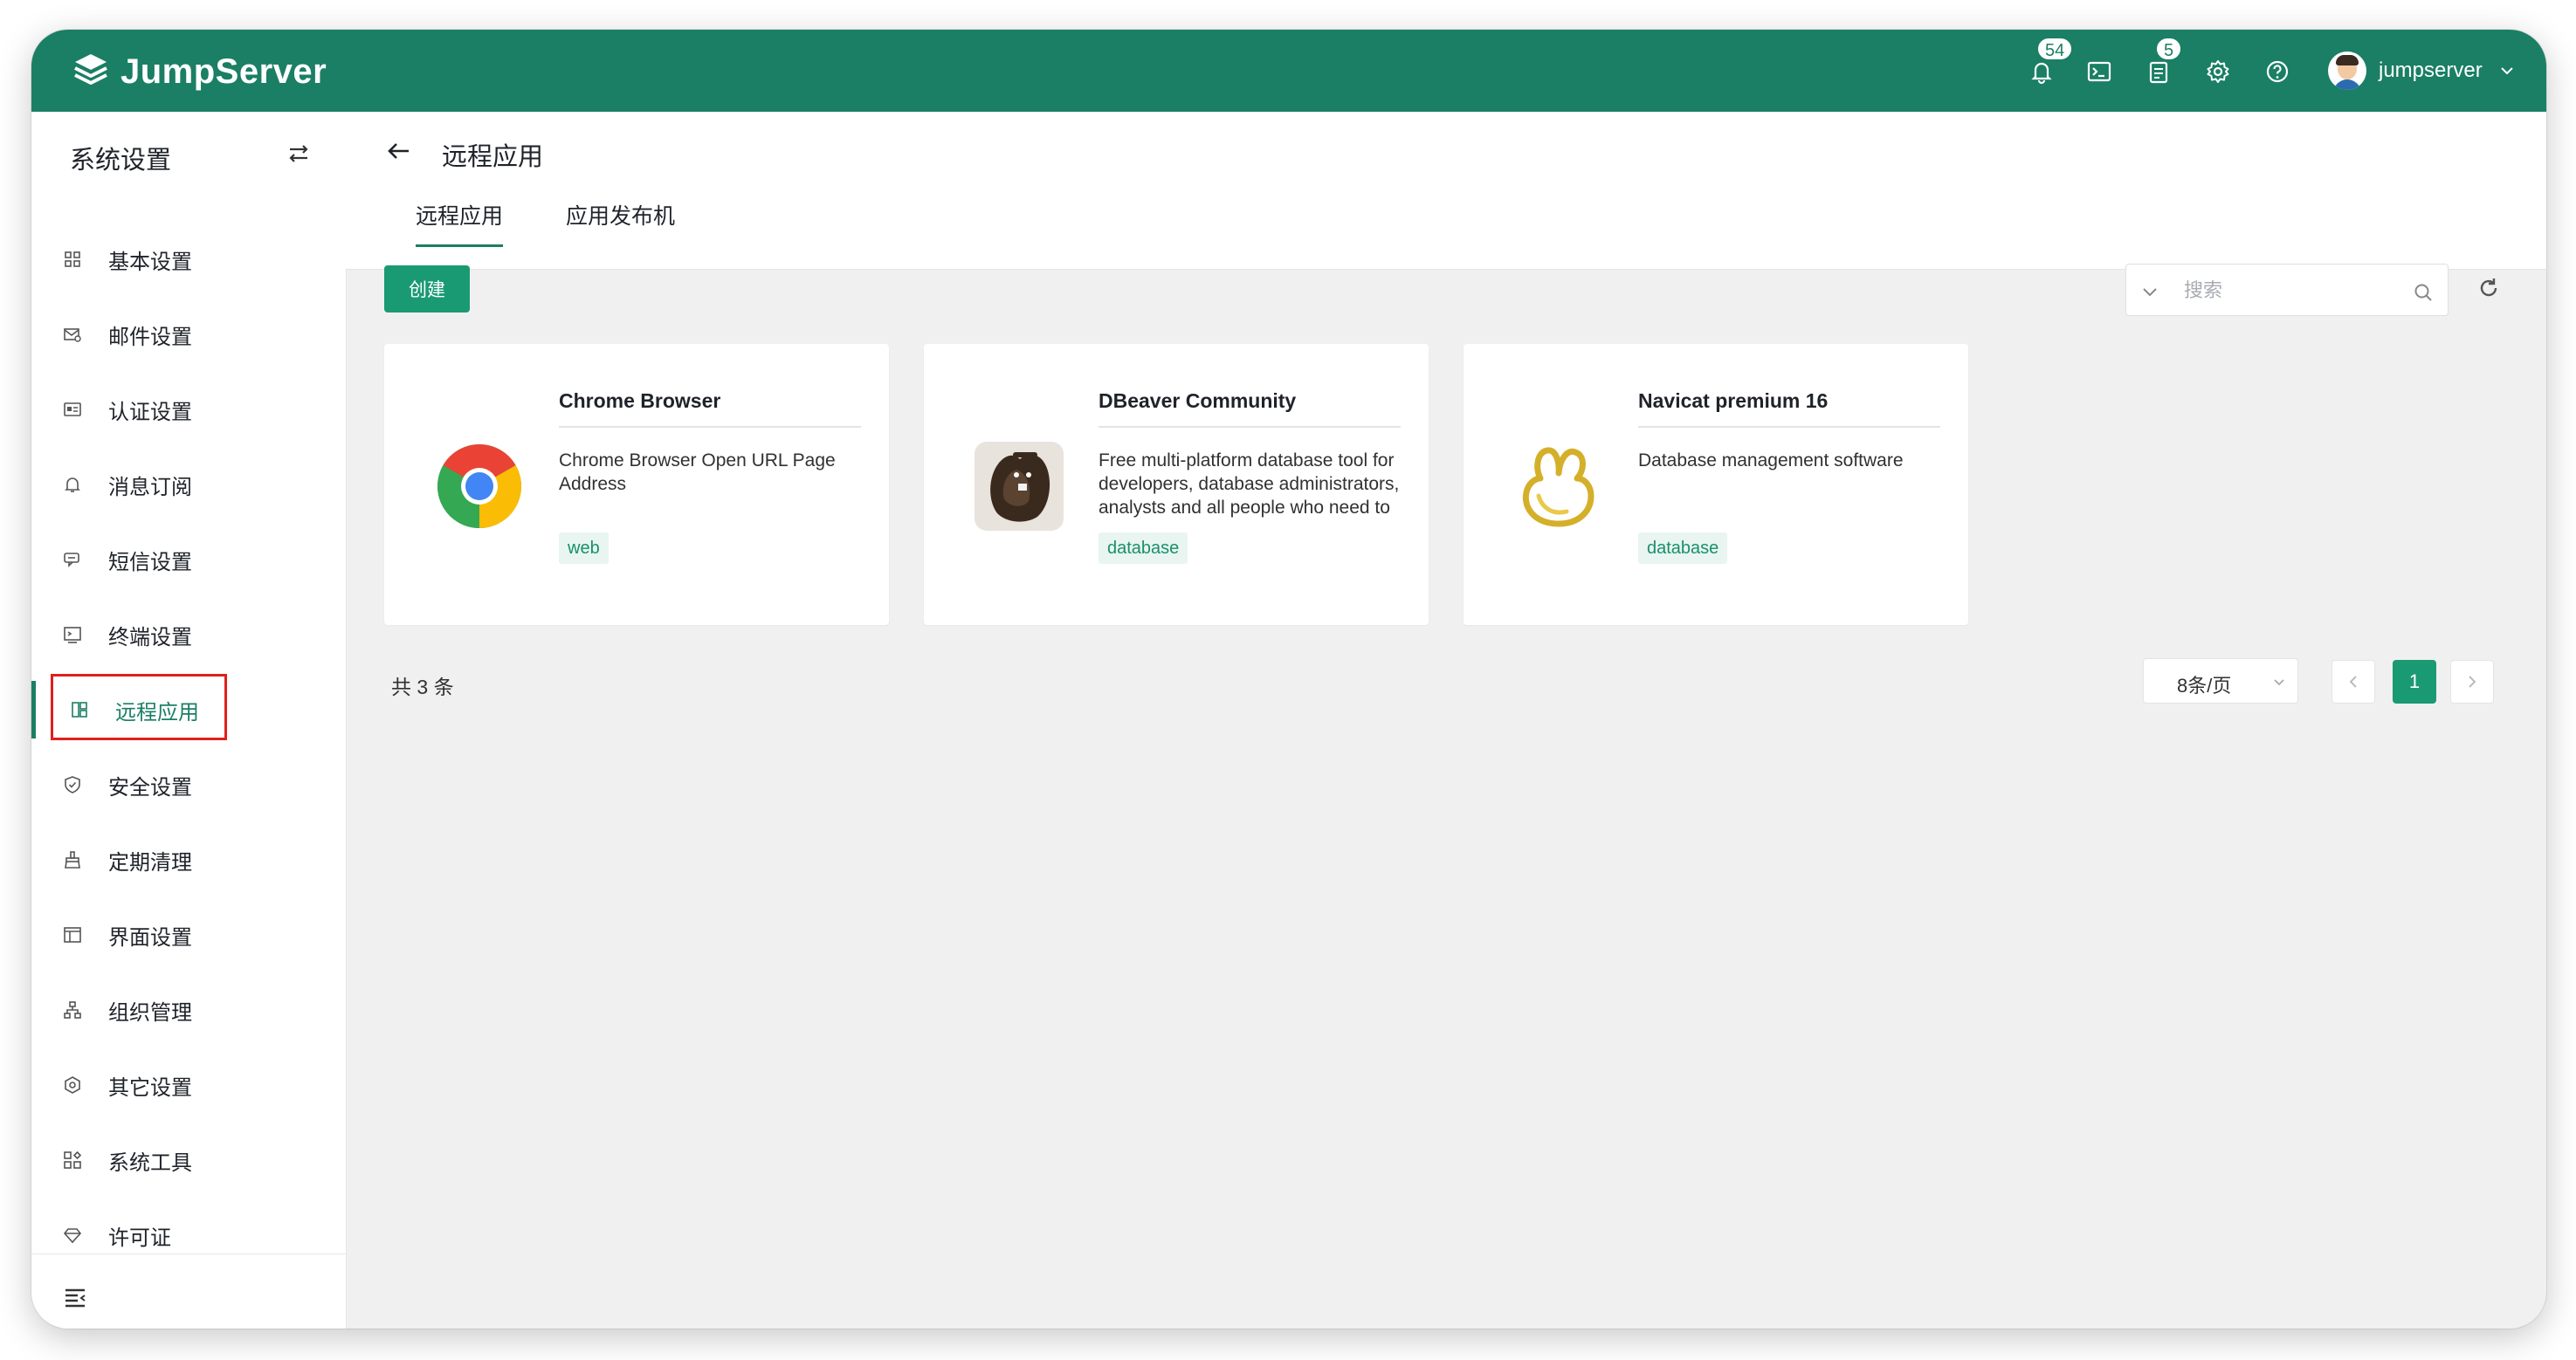  What do you see at coordinates (72, 784) in the screenshot?
I see `shield-icon` at bounding box center [72, 784].